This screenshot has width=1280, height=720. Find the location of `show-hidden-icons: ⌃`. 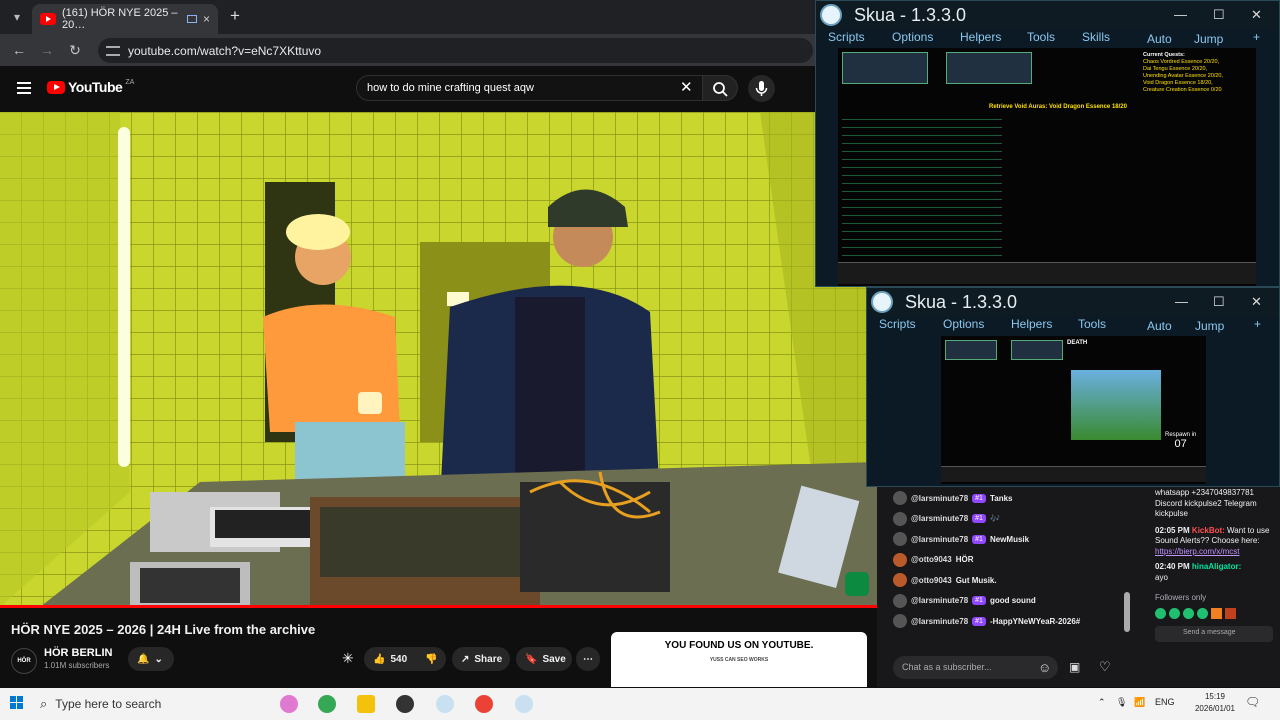

show-hidden-icons: ⌃ is located at coordinates (1102, 702).